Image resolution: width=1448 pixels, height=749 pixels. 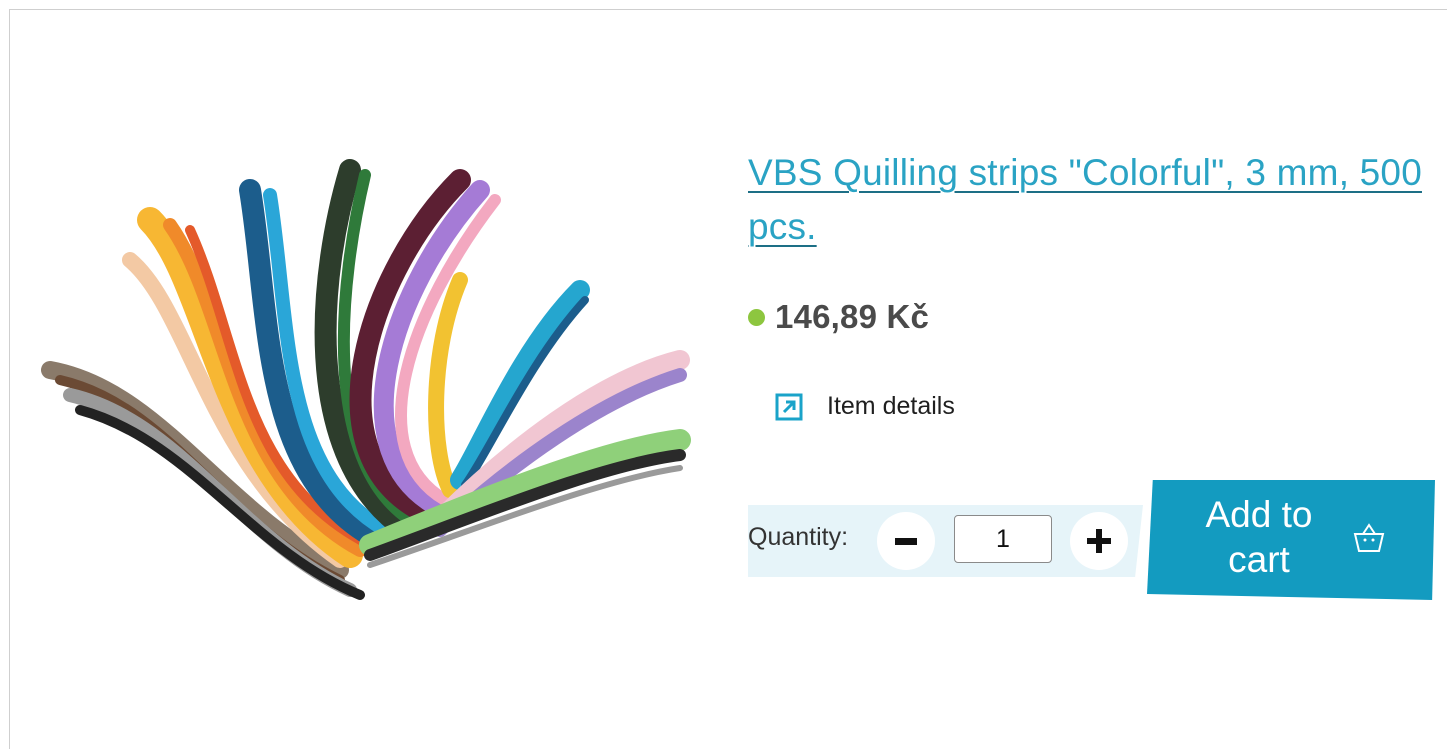 I want to click on basket-icon, so click(x=1369, y=537).